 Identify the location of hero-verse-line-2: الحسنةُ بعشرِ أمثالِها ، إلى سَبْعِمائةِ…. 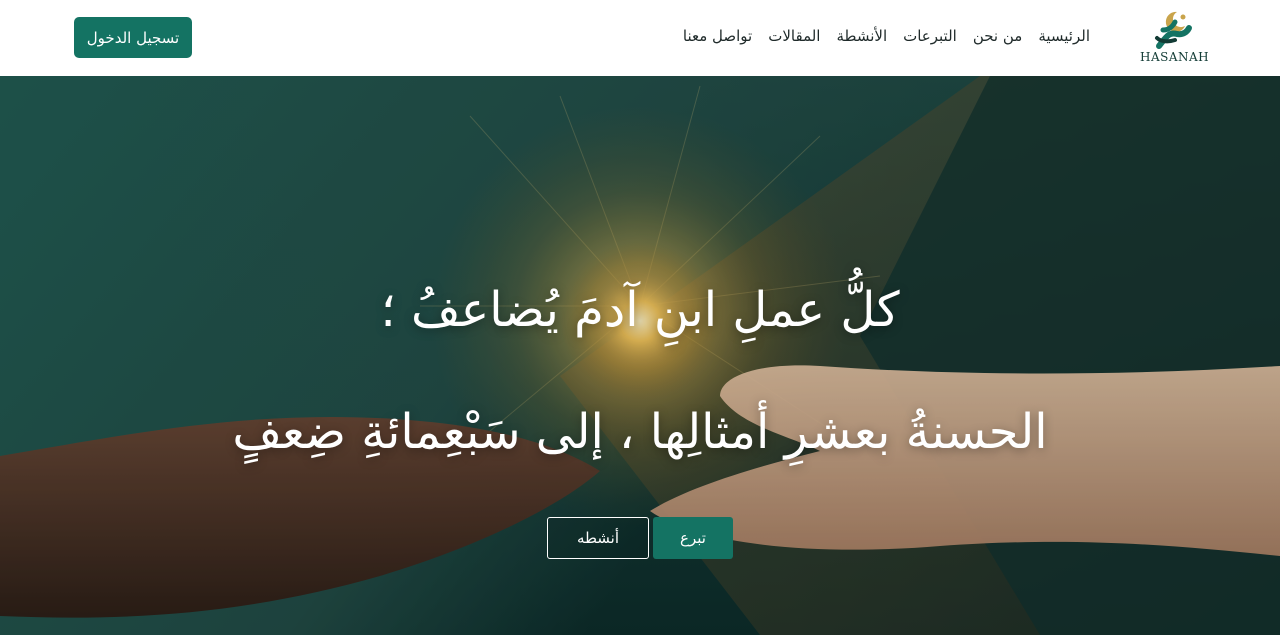
(640, 432).